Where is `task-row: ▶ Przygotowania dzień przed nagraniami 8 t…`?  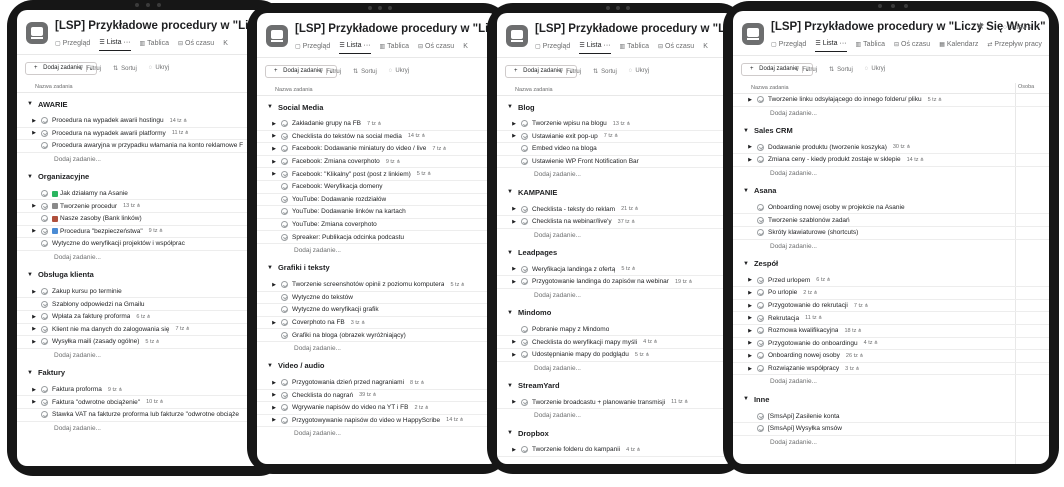 task-row: ▶ Przygotowania dzień przed nagraniami 8 t… is located at coordinates (378, 383).